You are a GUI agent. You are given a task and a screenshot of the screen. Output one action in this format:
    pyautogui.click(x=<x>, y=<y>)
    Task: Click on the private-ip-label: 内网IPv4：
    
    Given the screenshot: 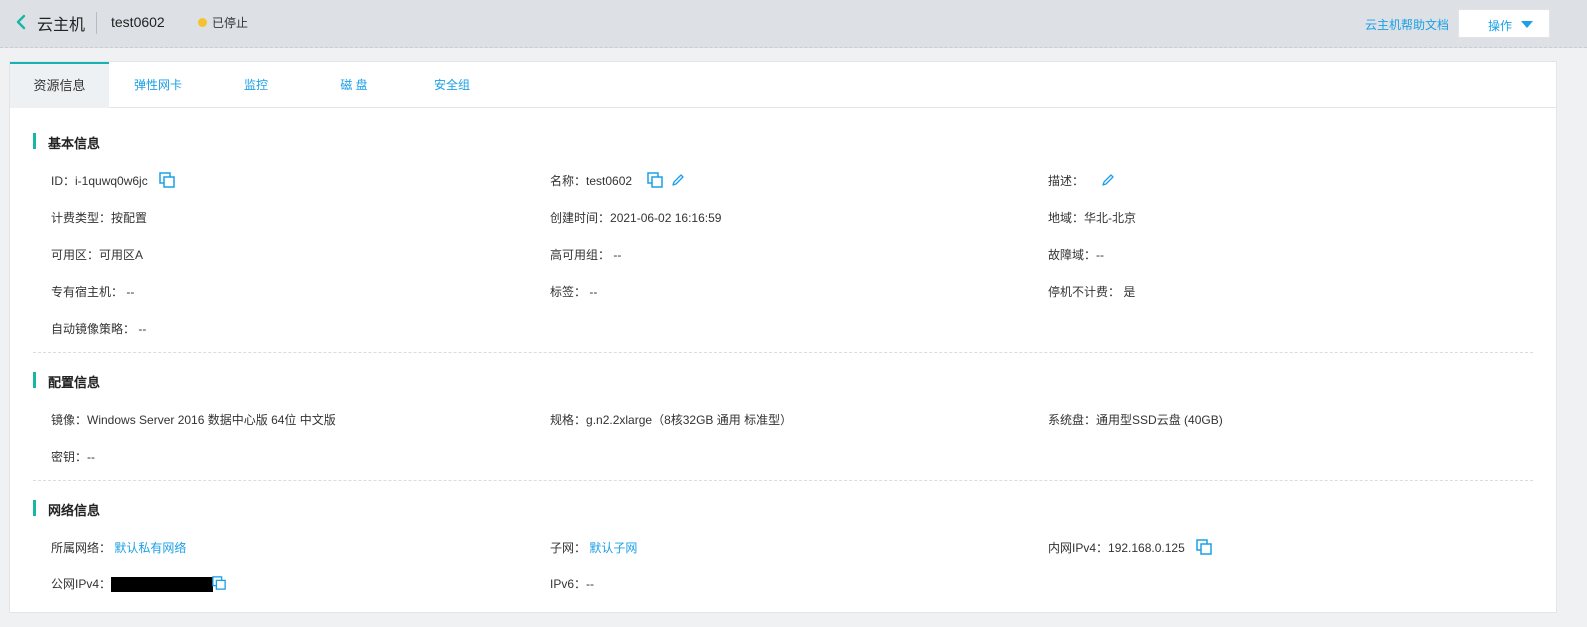 What is the action you would take?
    pyautogui.click(x=1078, y=548)
    